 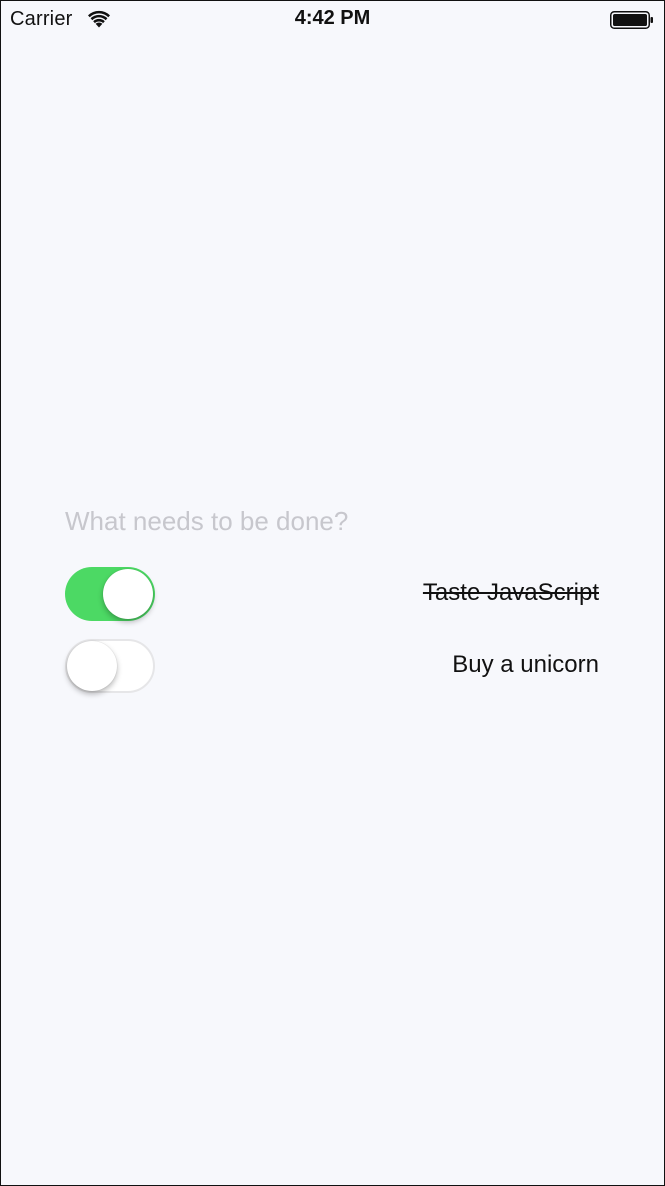 What do you see at coordinates (631, 20) in the screenshot?
I see `battery-icon` at bounding box center [631, 20].